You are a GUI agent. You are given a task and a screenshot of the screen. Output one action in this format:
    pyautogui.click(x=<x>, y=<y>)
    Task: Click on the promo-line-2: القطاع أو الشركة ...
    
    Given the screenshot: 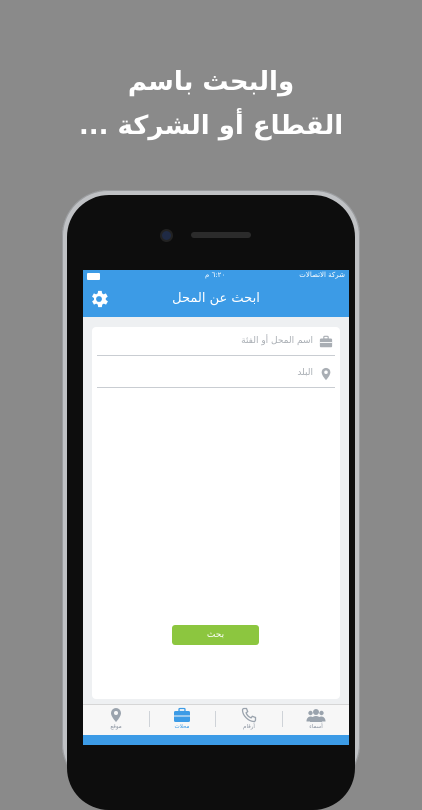 What is the action you would take?
    pyautogui.click(x=211, y=126)
    